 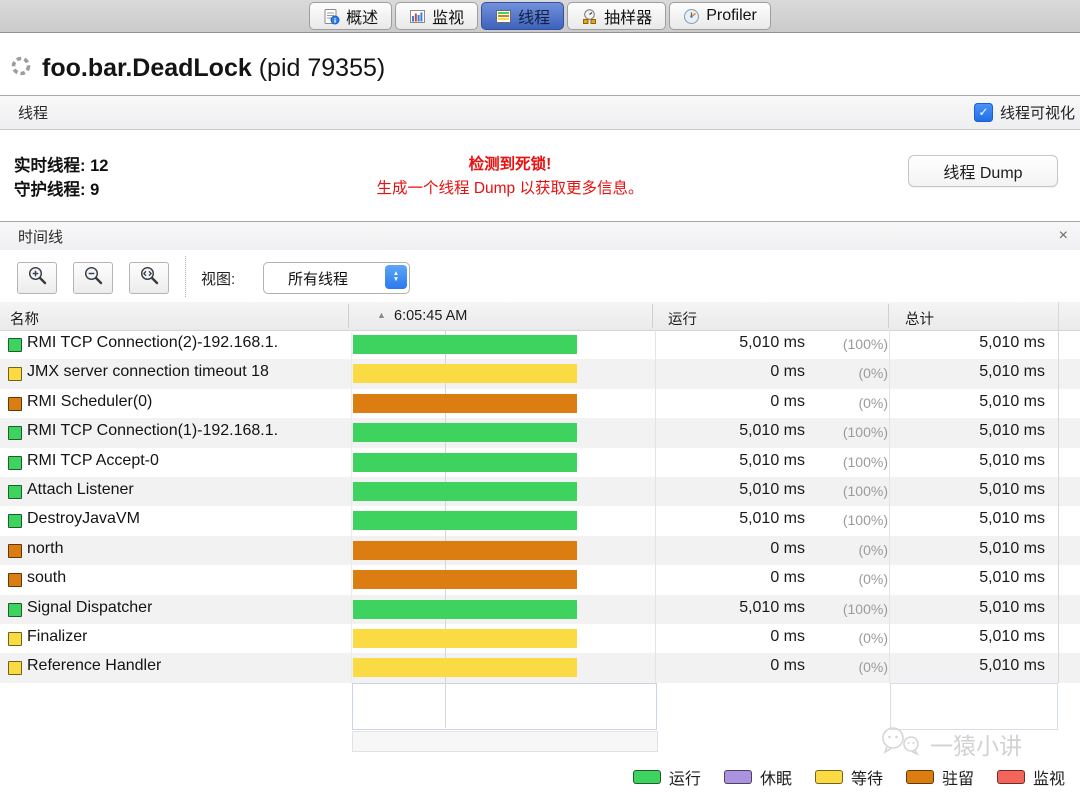 I want to click on thread-visualization-label: 线程可视化, so click(x=1037, y=113).